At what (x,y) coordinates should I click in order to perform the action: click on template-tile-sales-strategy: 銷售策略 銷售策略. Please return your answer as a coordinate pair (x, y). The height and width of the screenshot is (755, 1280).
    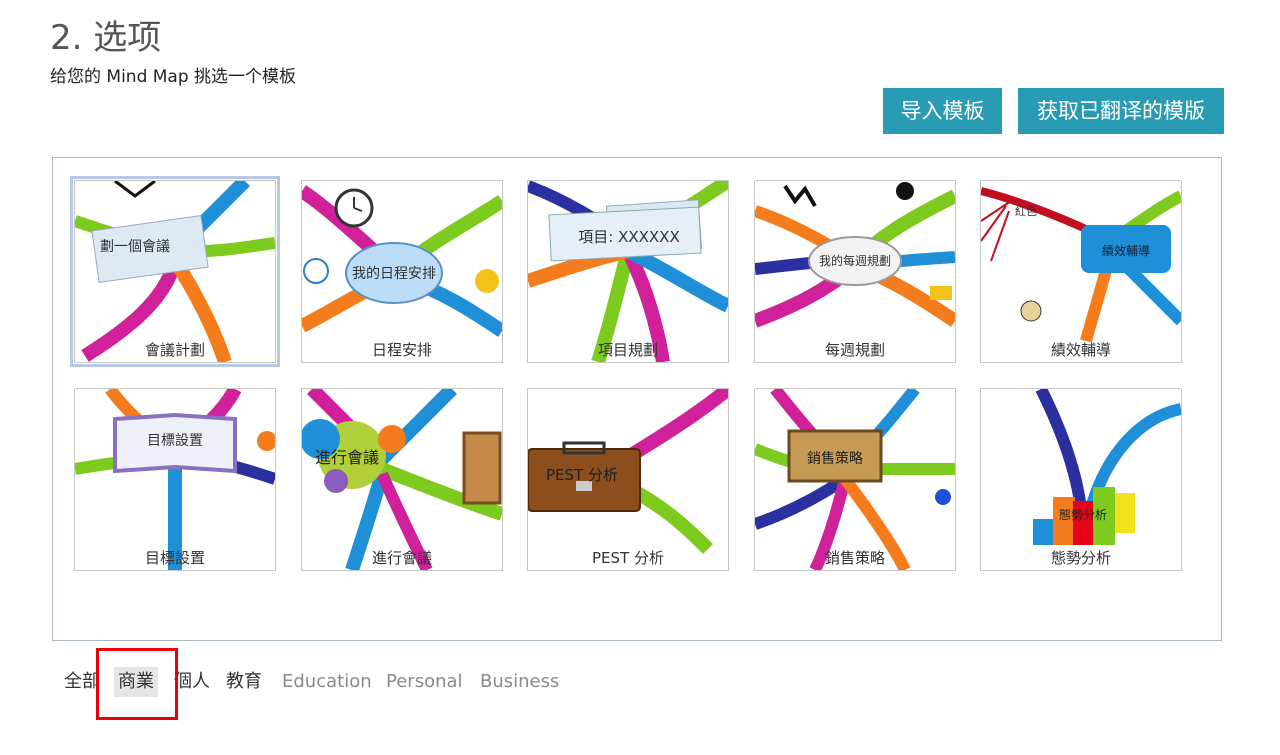
    Looking at the image, I should click on (855, 479).